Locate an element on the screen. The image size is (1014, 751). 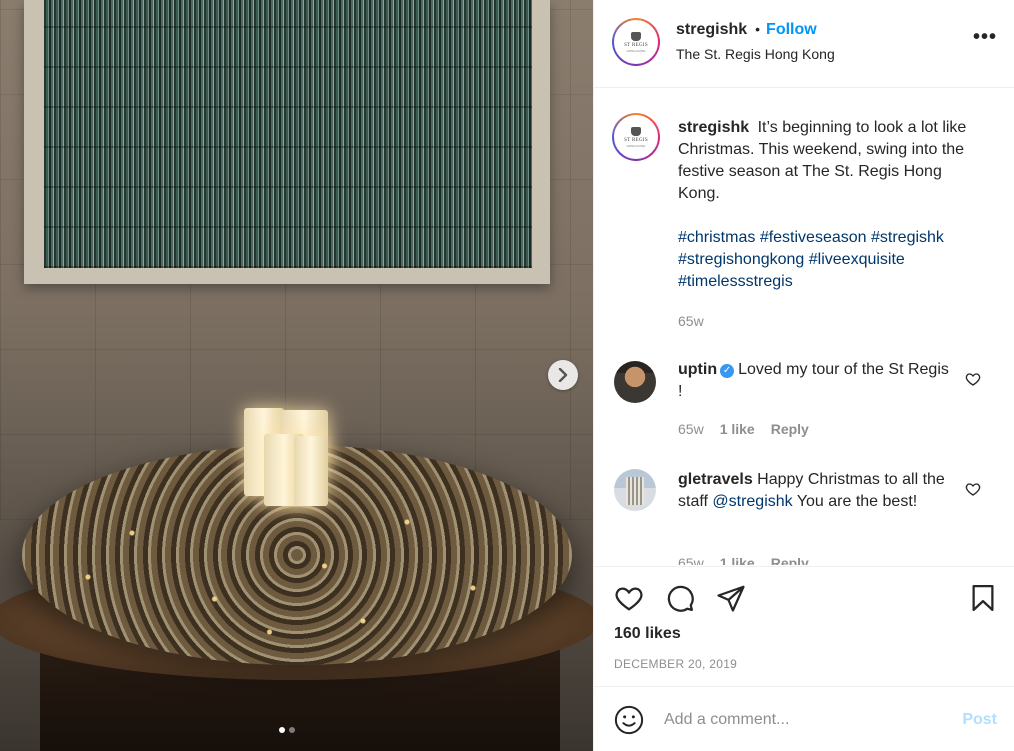
verified-badge-icon: ✓ is located at coordinates (727, 371).